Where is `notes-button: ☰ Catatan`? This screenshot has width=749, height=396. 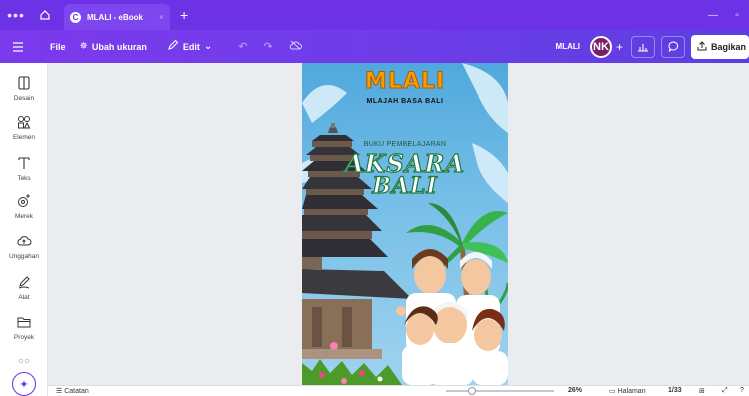
notes-button: ☰ Catatan is located at coordinates (72, 391).